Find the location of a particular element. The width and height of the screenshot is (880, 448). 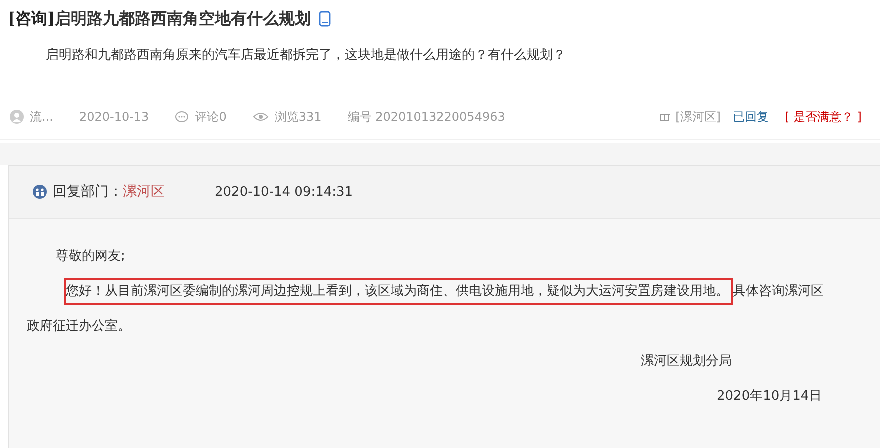

view-count: 浏览331 is located at coordinates (298, 117).